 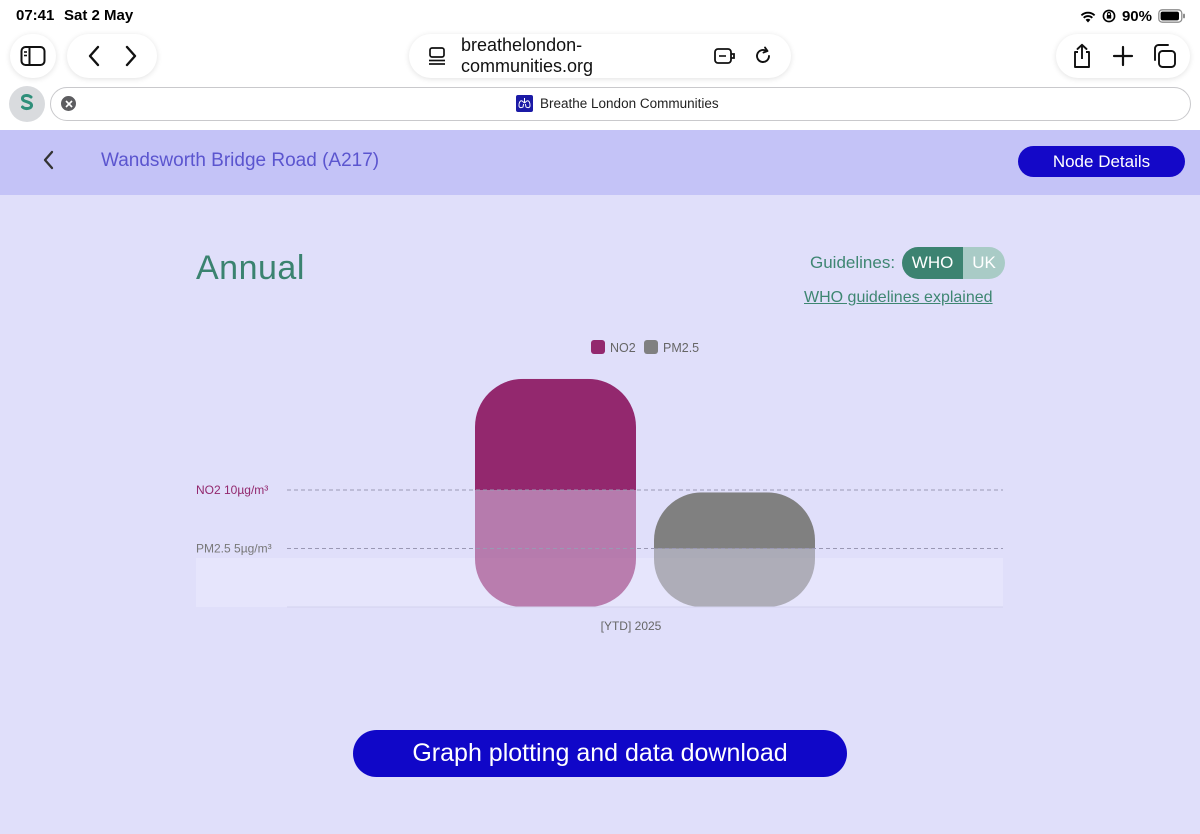 I want to click on legend-label: NO2, so click(x=623, y=348).